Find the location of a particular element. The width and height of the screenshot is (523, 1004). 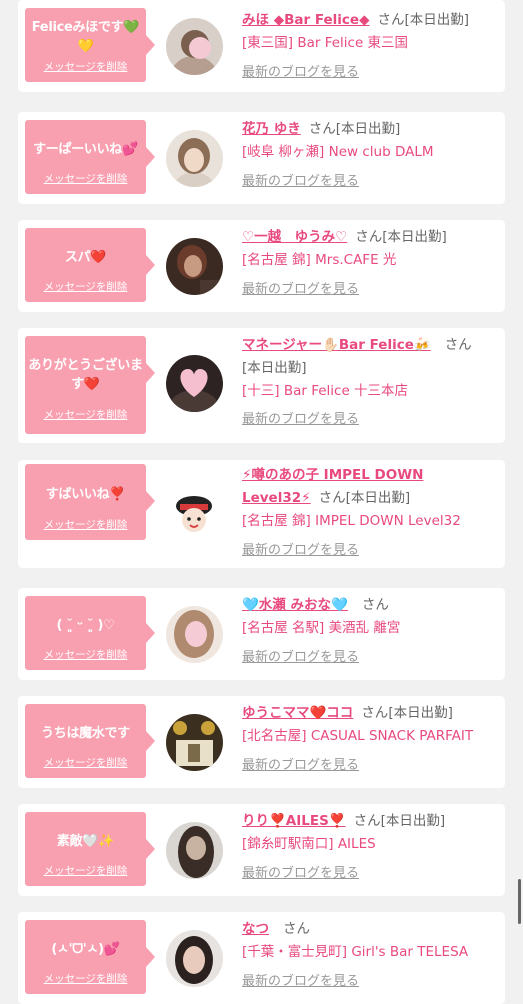

shop-name: [岐阜 柳ヶ瀬] New club DALM is located at coordinates (338, 152).